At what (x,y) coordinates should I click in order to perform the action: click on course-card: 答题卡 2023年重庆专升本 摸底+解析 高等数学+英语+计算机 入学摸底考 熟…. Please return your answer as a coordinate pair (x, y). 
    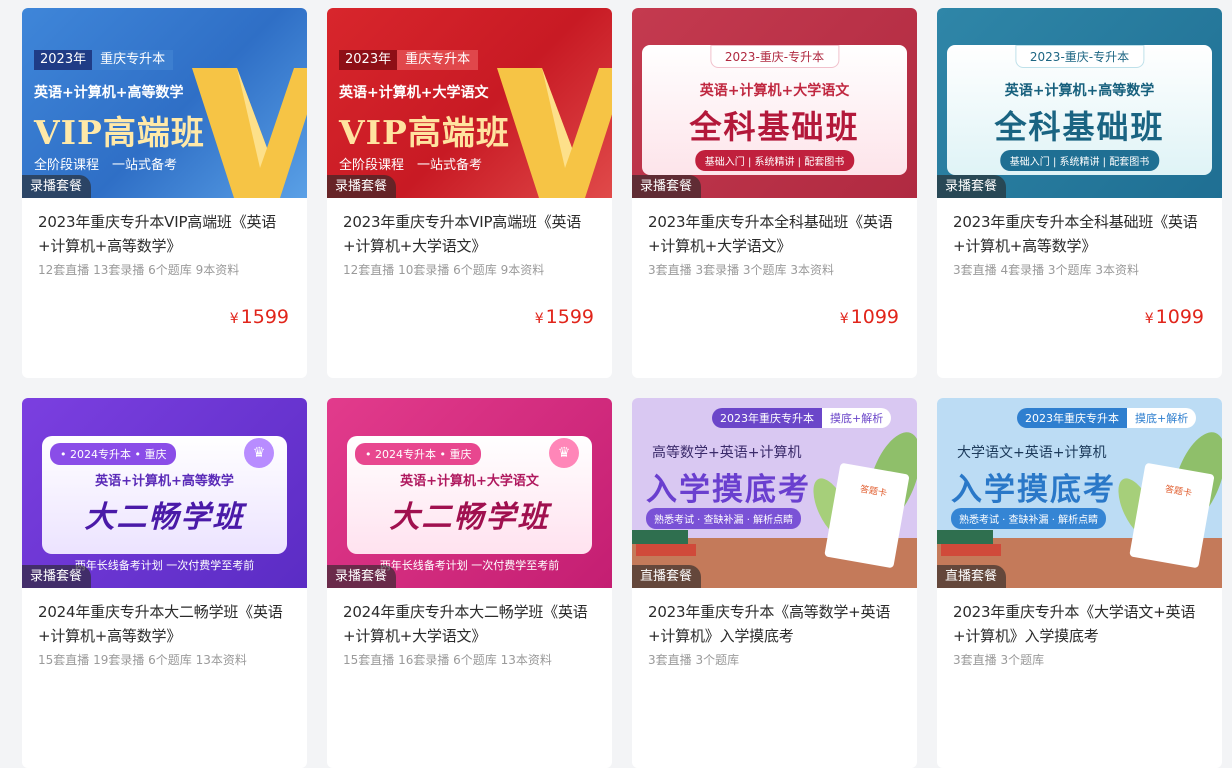
    Looking at the image, I should click on (774, 583).